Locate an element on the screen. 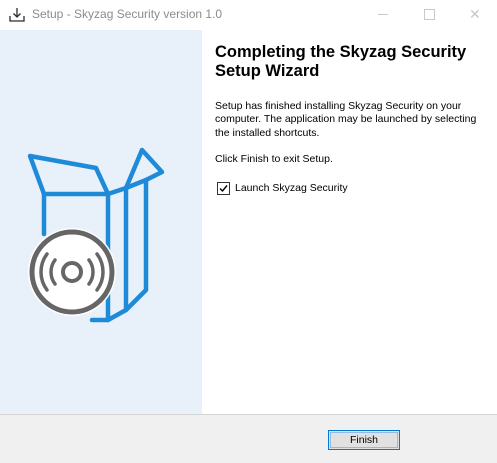 The image size is (497, 463). exit-instruction: Click Finish to exit Setup. is located at coordinates (274, 159).